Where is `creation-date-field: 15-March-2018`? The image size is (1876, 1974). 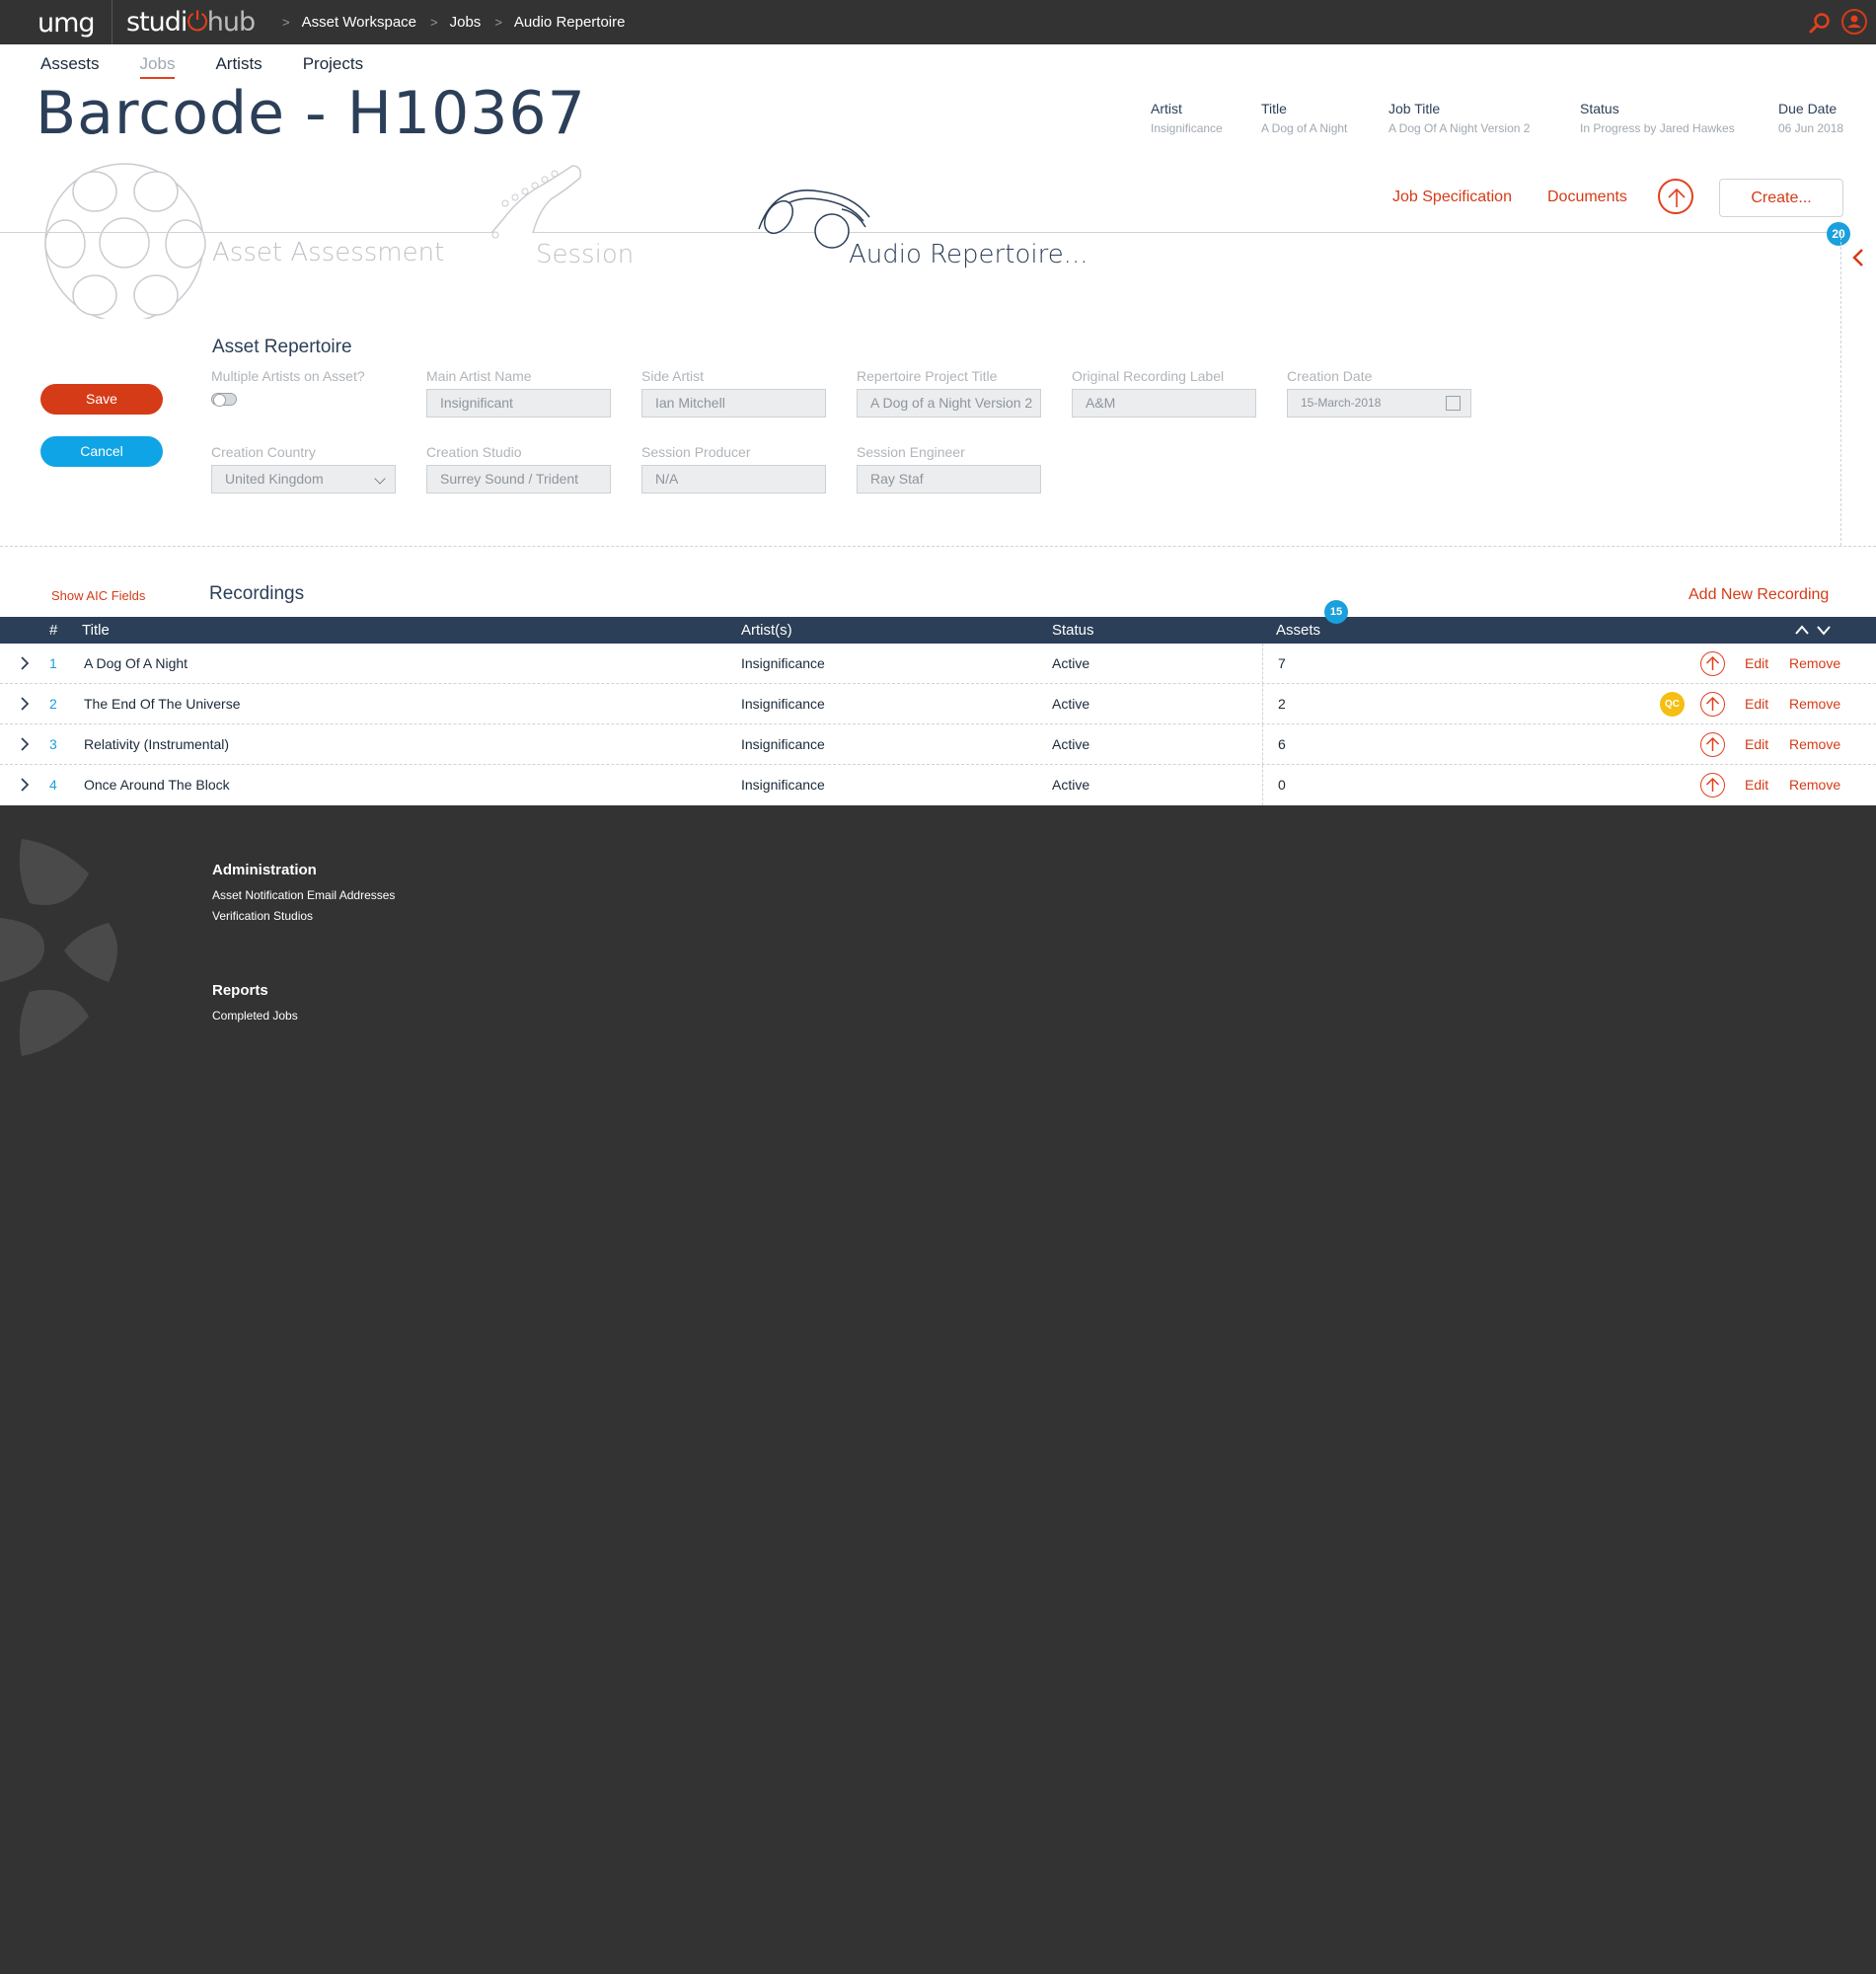
creation-date-field: 15-March-2018 is located at coordinates (1379, 403).